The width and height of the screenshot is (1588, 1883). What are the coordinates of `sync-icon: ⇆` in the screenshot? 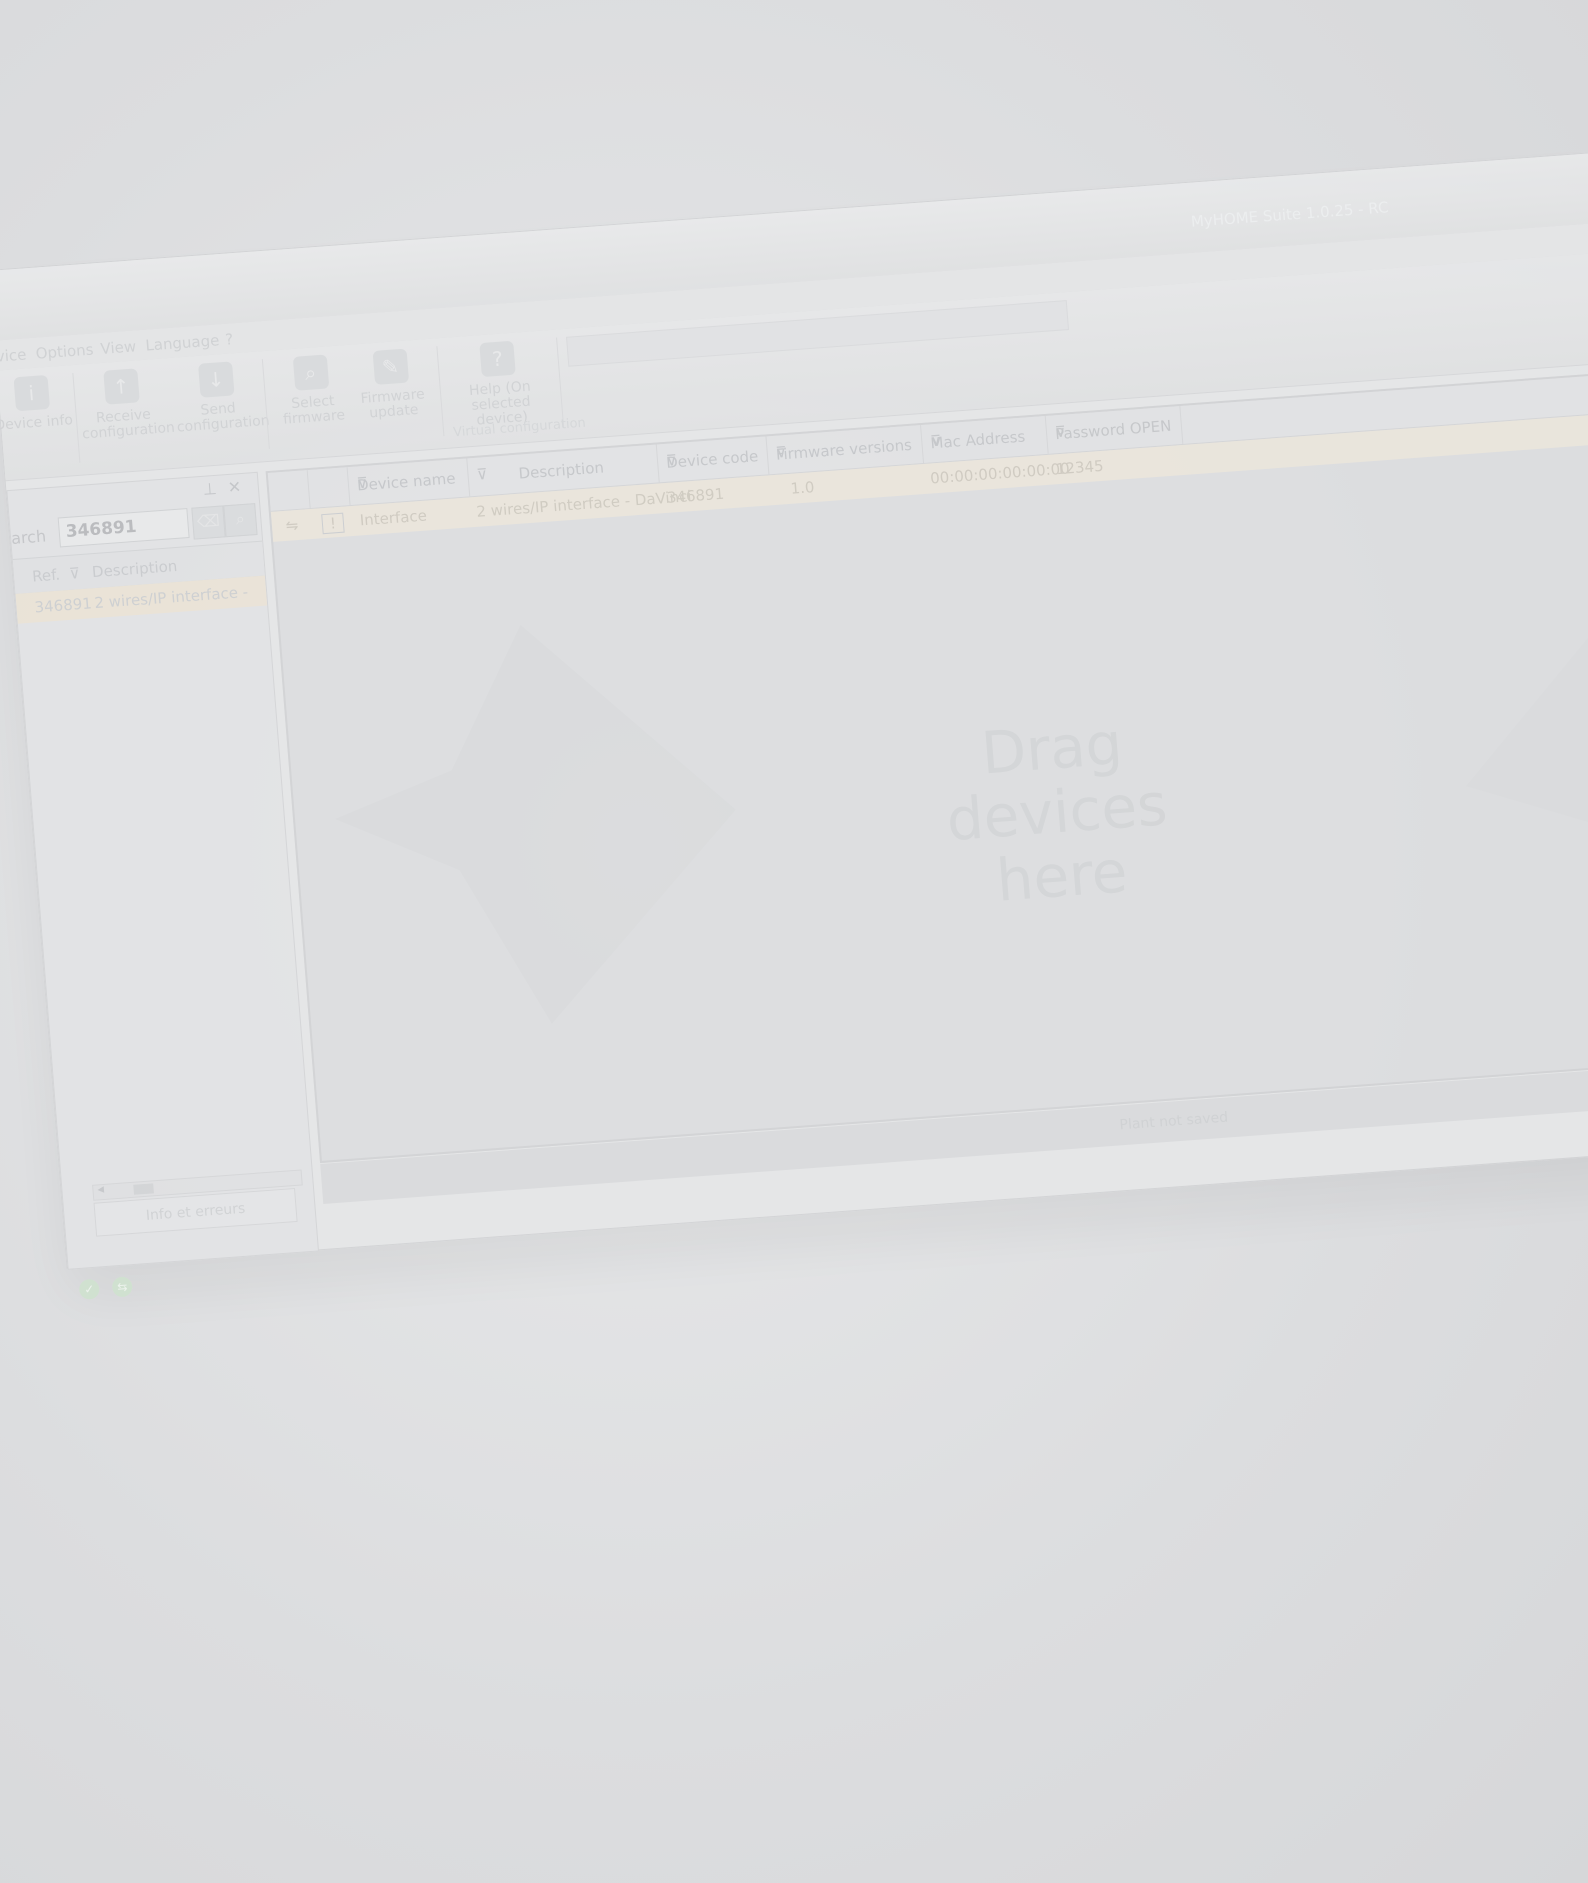 It's located at (122, 1287).